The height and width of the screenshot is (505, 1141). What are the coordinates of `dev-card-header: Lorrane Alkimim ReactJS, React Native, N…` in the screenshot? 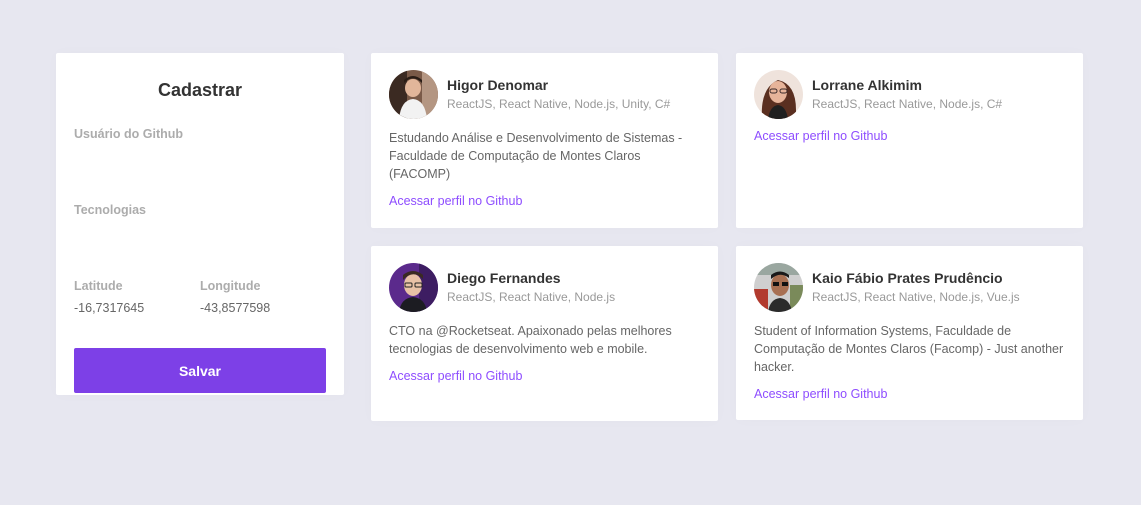 It's located at (909, 94).